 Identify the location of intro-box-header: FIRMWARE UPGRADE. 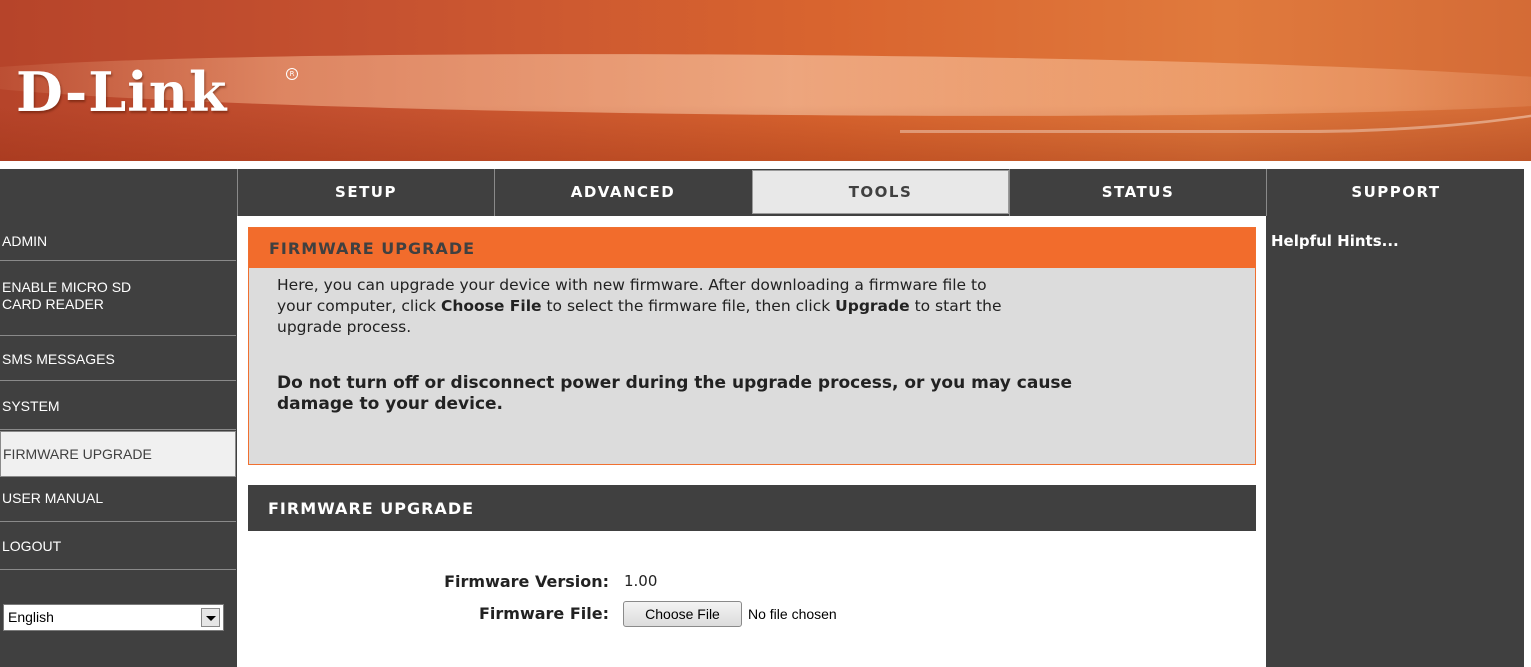
(752, 248).